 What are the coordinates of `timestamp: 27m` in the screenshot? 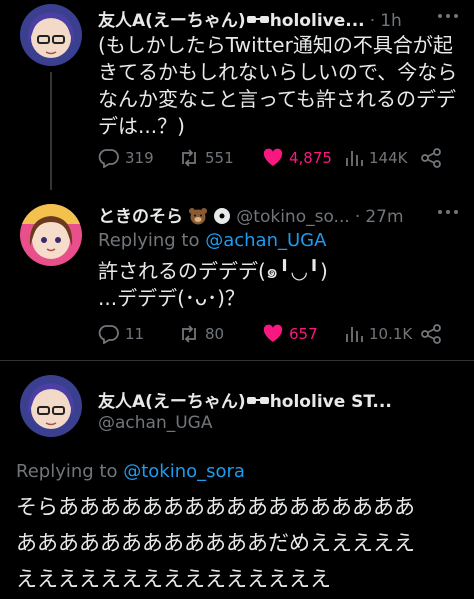 It's located at (384, 217).